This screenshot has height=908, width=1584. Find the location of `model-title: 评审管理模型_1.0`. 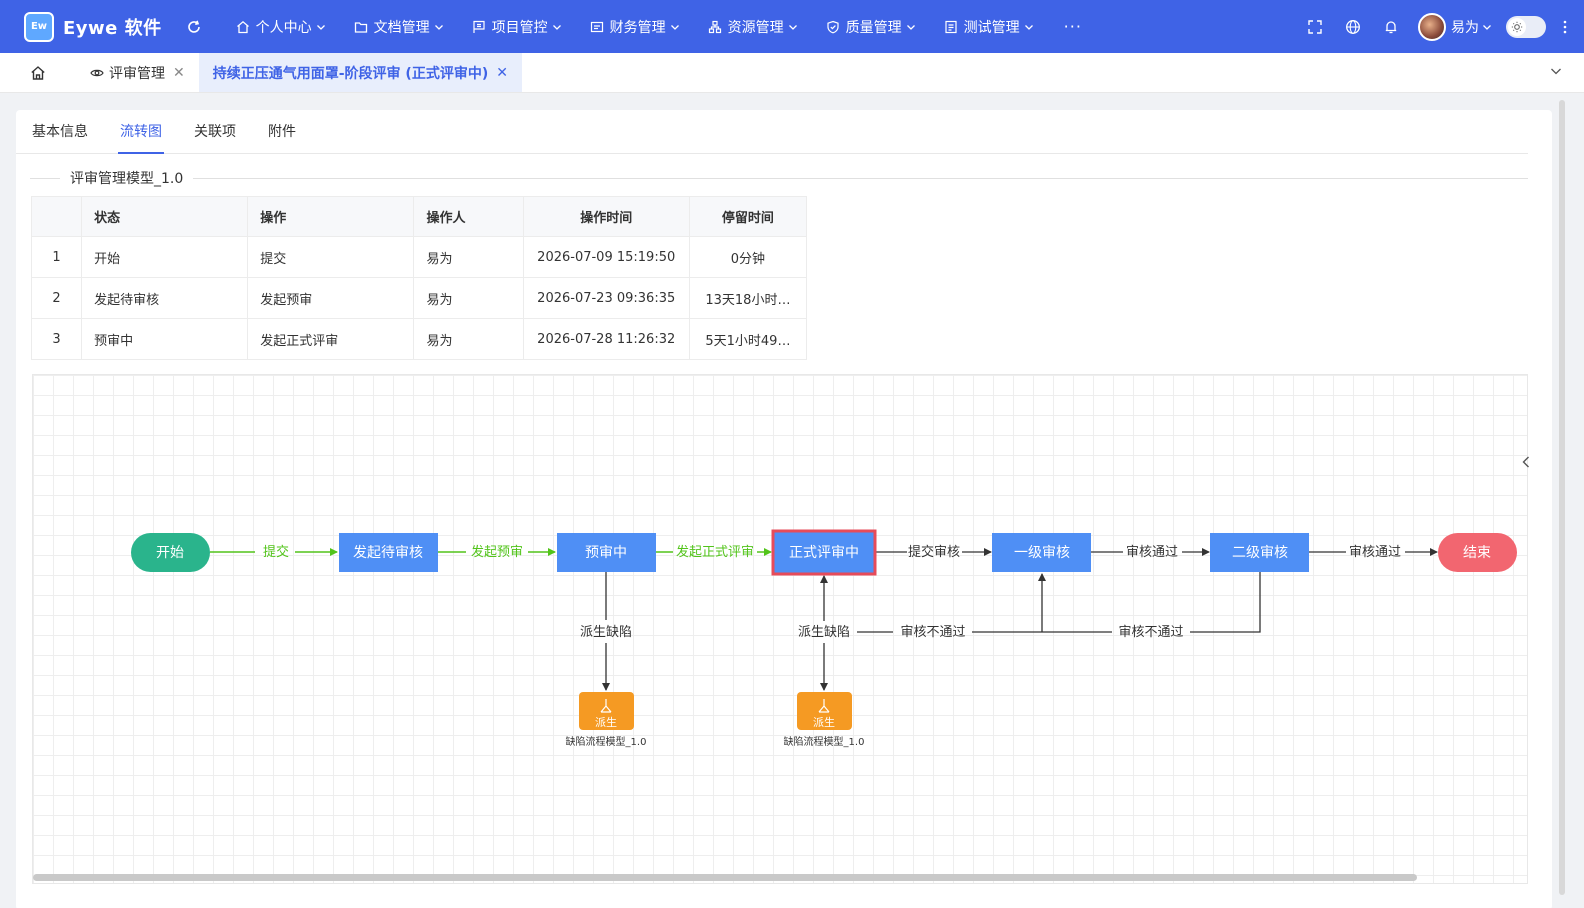

model-title: 评审管理模型_1.0 is located at coordinates (127, 179).